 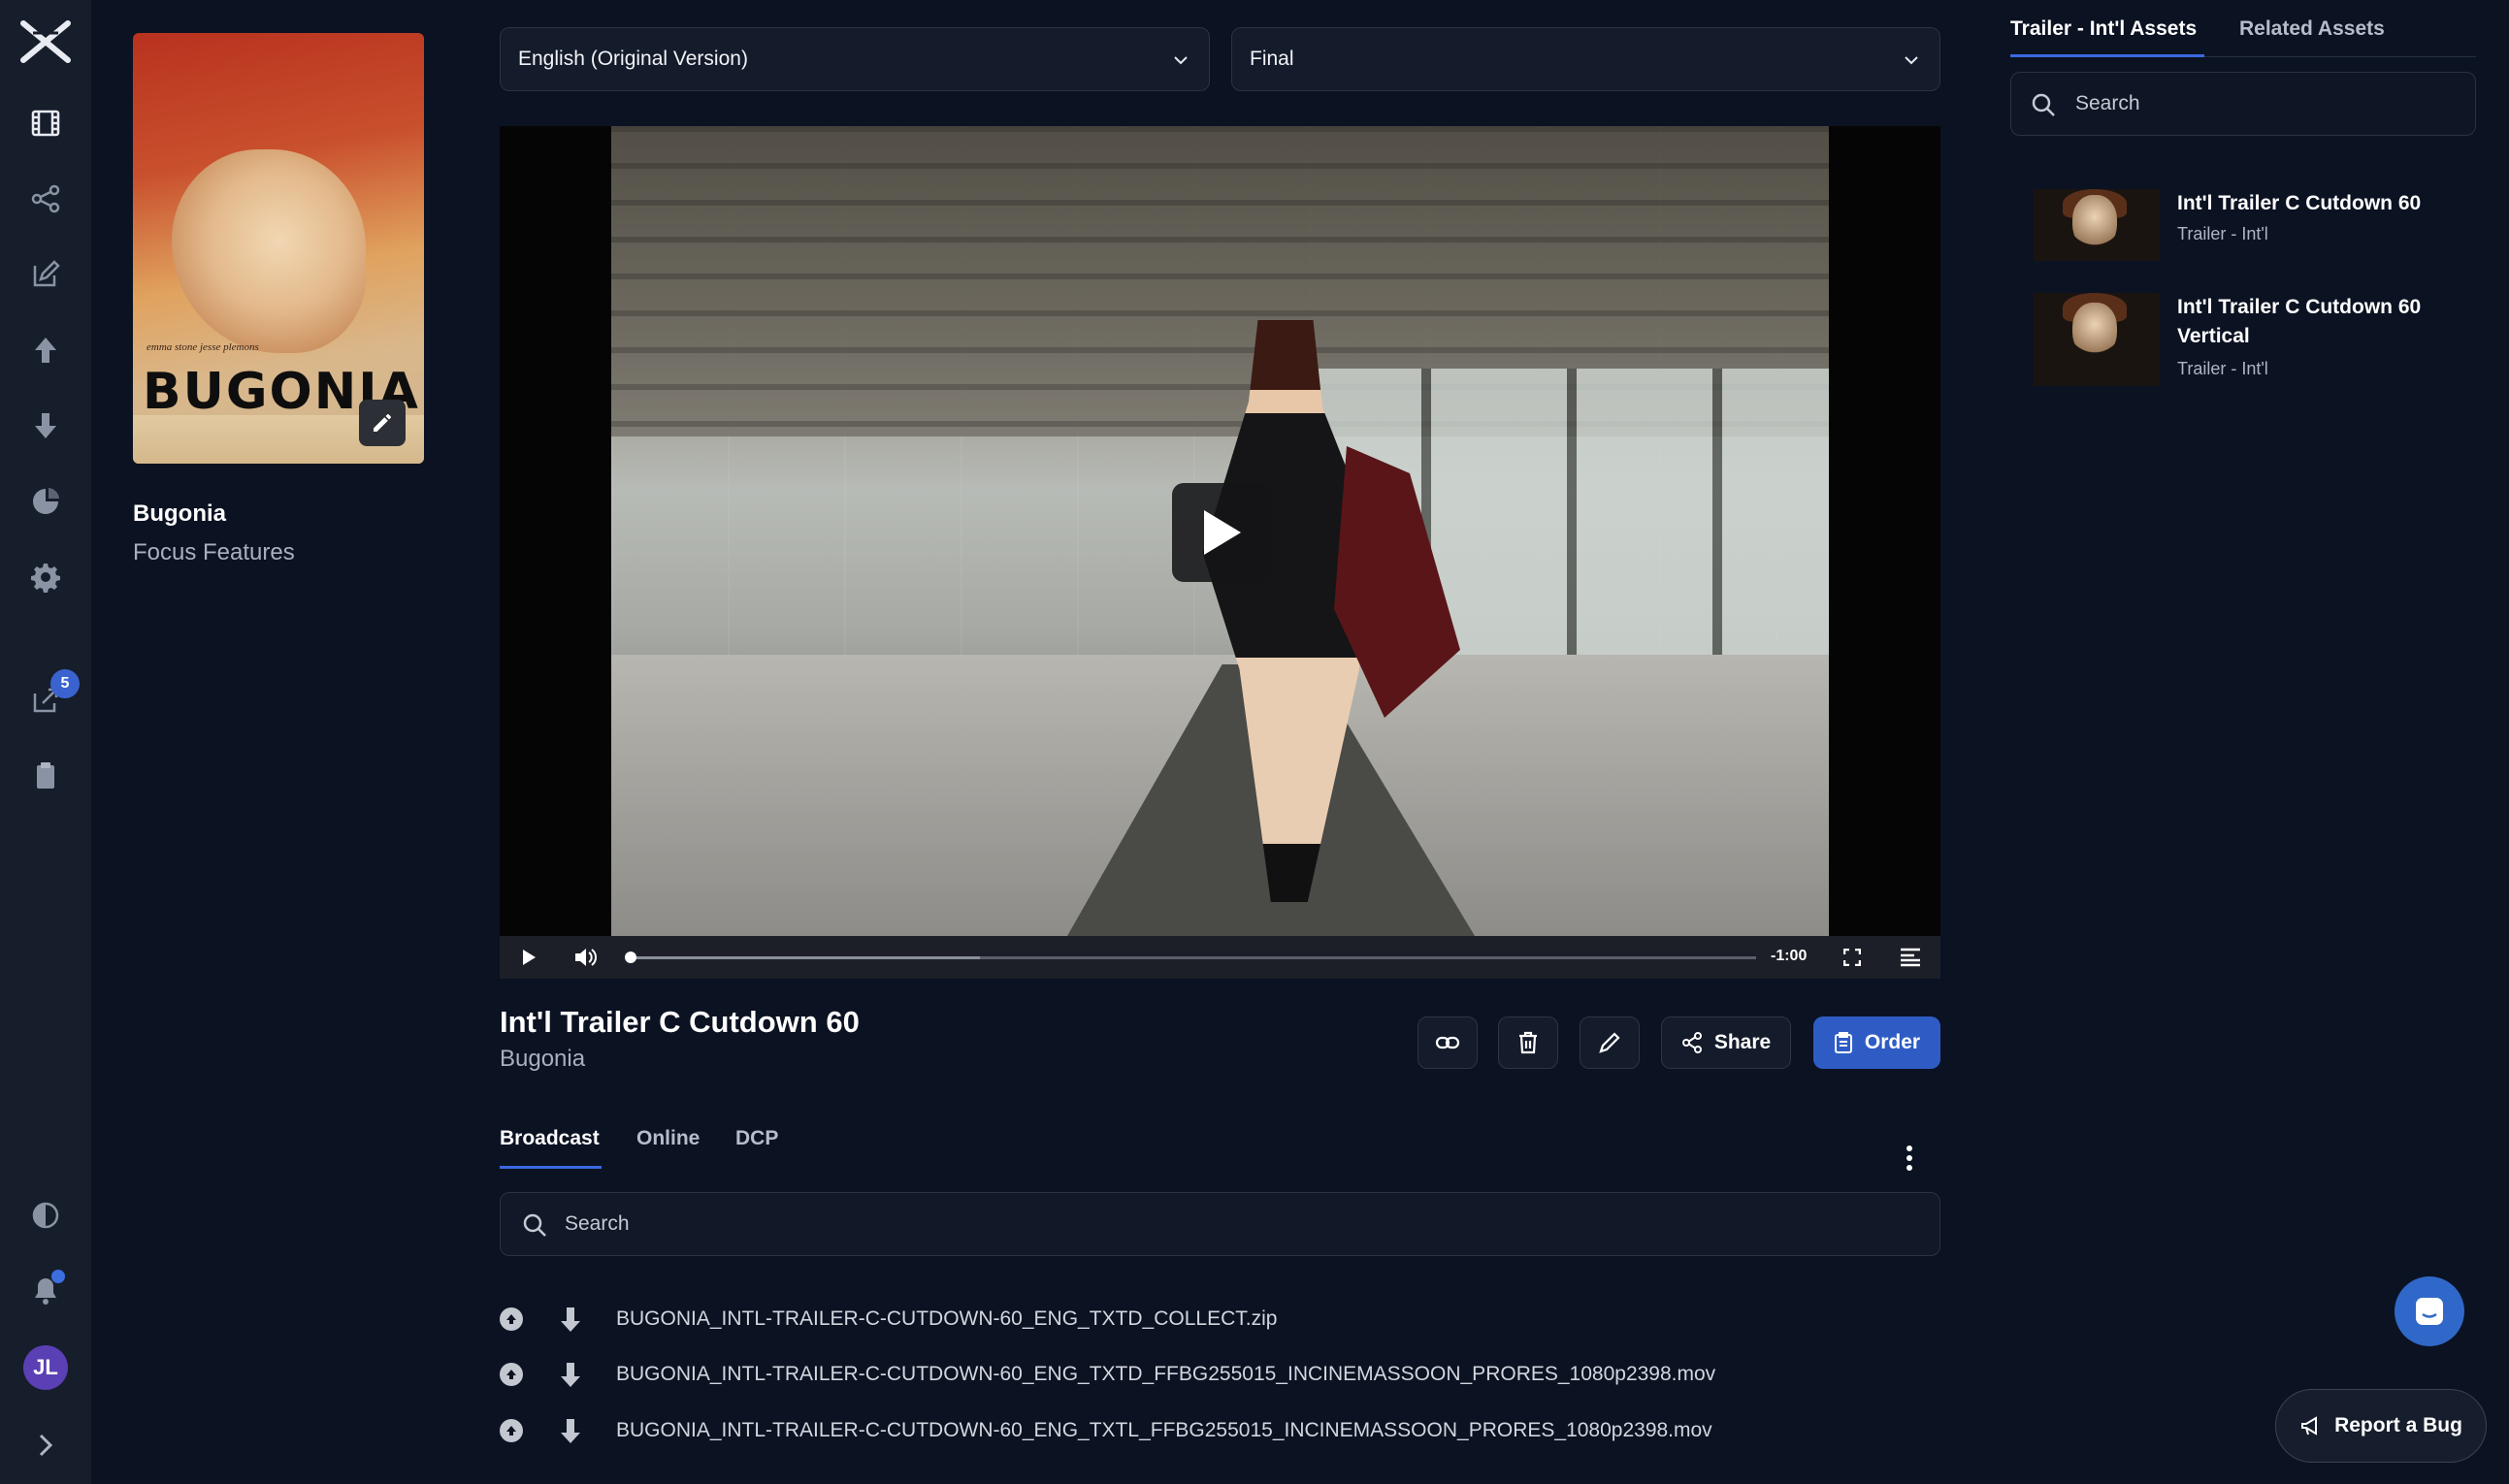 I want to click on asset-subtitle: Bugonia, so click(x=543, y=1059).